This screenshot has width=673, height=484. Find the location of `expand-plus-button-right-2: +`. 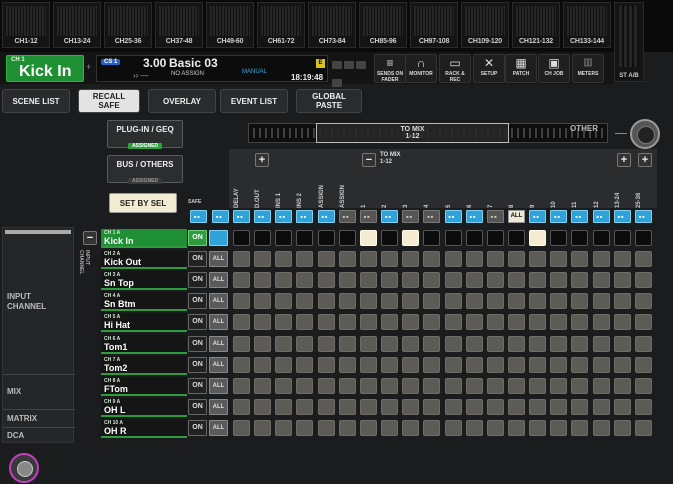

expand-plus-button-right-2: + is located at coordinates (645, 160).